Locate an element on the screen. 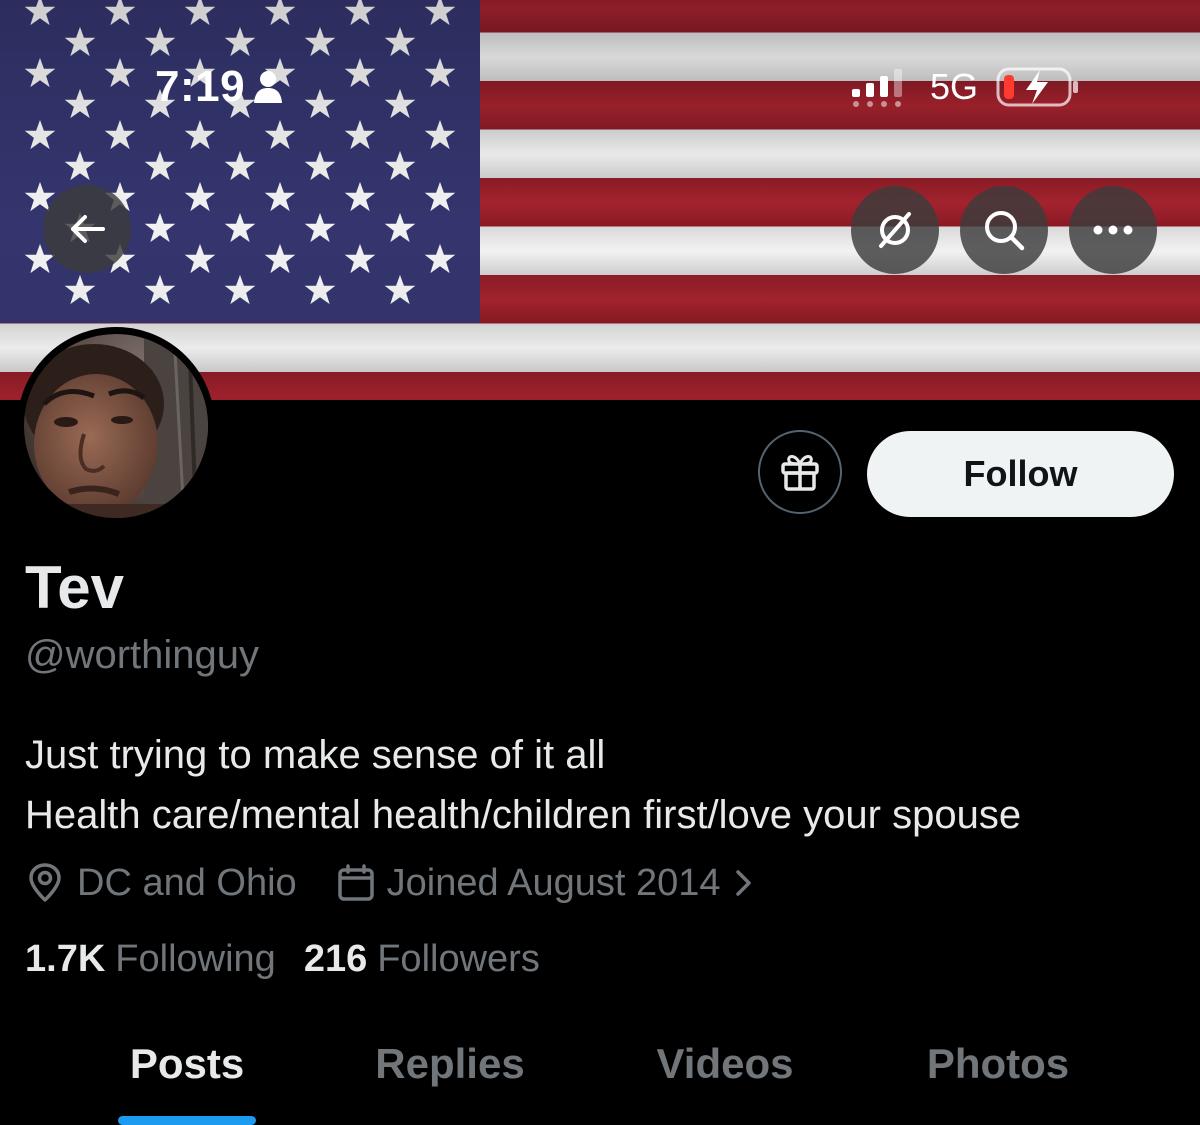  profile-meta: DC and Ohio Joined August 2014 is located at coordinates (390, 883).